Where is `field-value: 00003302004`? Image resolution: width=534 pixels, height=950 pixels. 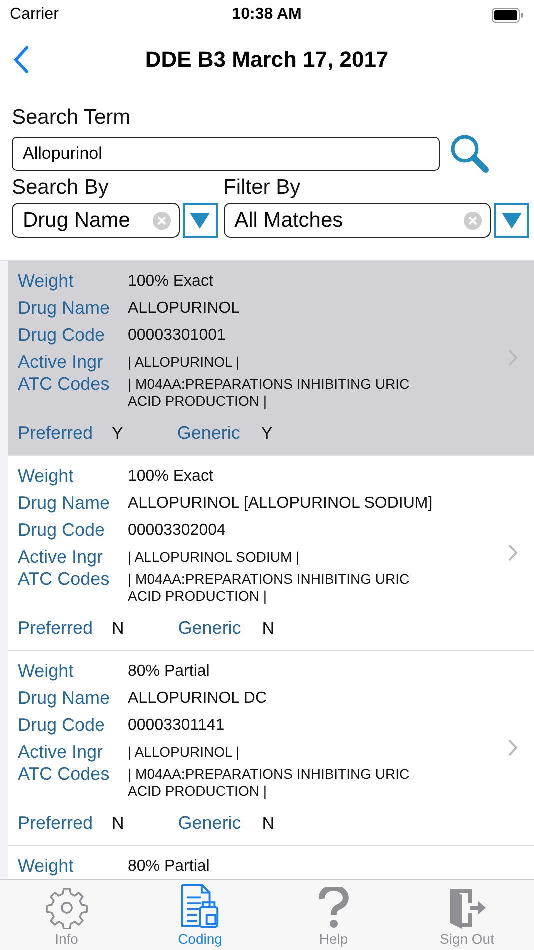
field-value: 00003302004 is located at coordinates (177, 530).